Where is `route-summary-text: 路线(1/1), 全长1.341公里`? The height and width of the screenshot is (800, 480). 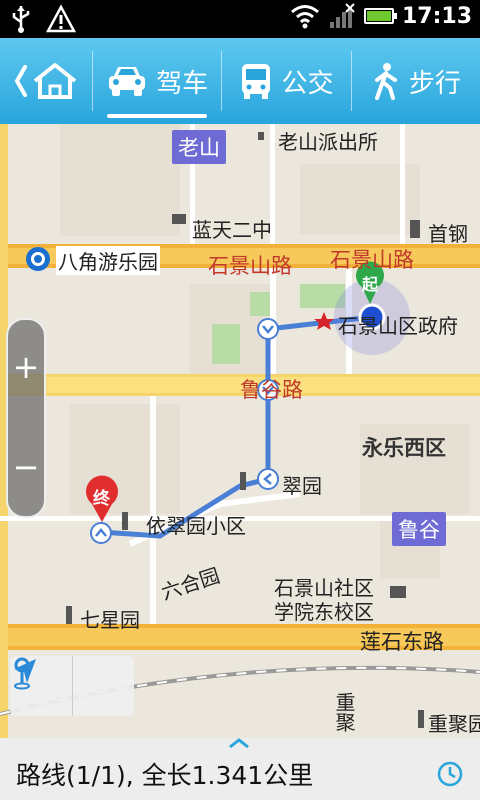
route-summary-text: 路线(1/1), 全长1.341公里 is located at coordinates (165, 775).